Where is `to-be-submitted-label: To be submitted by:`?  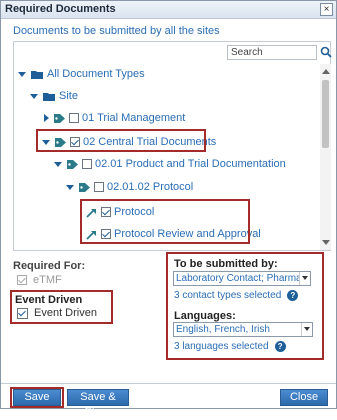 to-be-submitted-label: To be submitted by: is located at coordinates (226, 264).